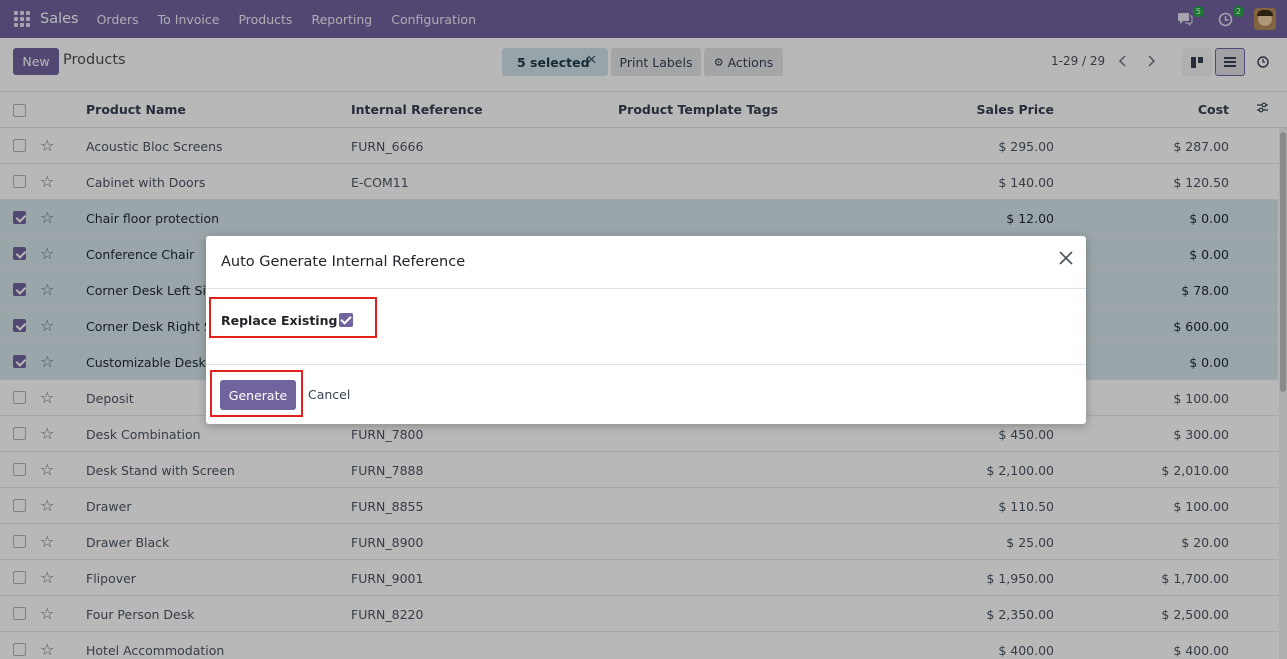 The height and width of the screenshot is (659, 1287). What do you see at coordinates (1066, 260) in the screenshot?
I see `close-icon` at bounding box center [1066, 260].